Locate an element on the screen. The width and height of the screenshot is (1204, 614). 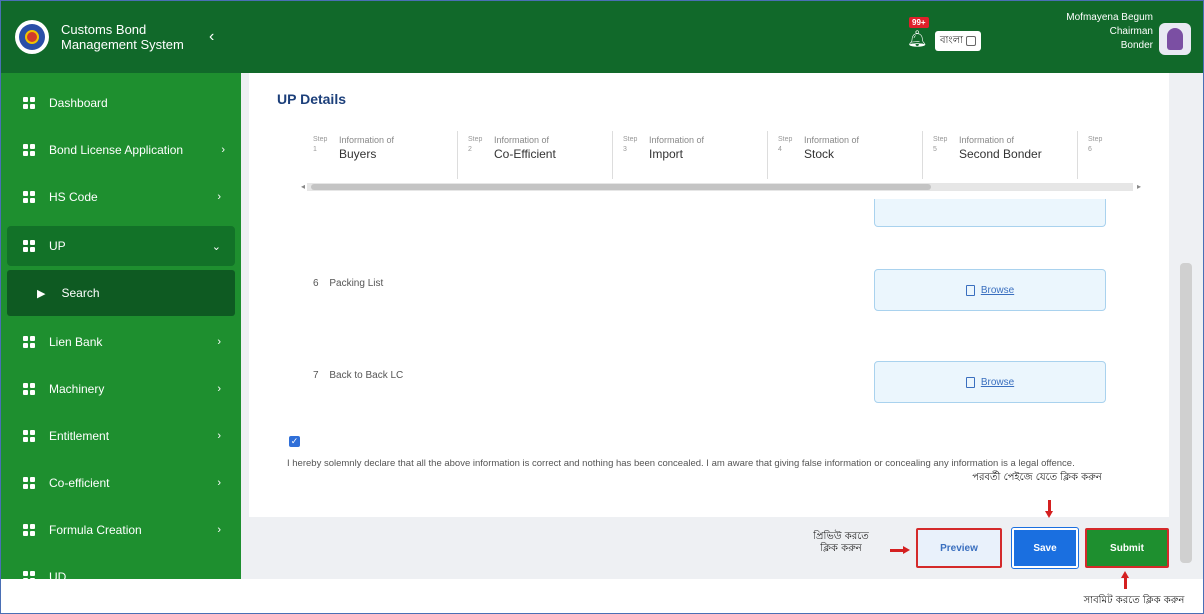
browse-button-back-to-back-lc: Browse is located at coordinates (990, 382).